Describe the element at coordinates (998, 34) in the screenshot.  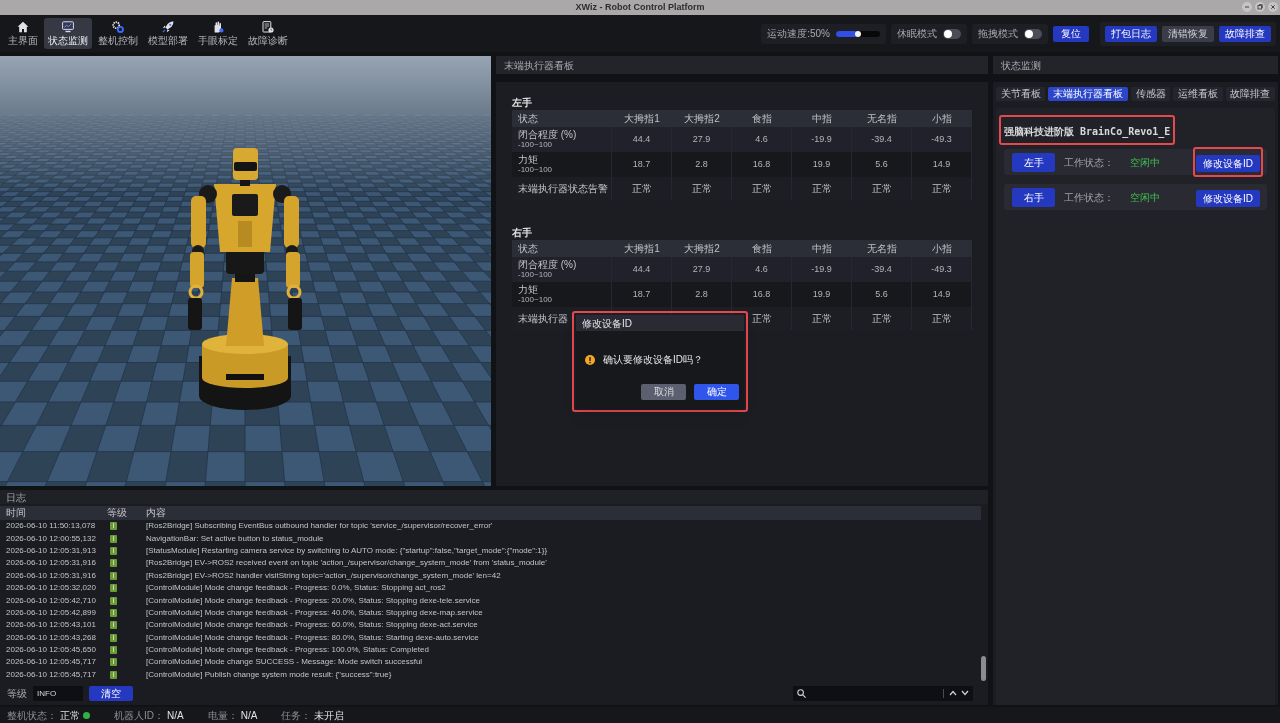
I see `toggle-label: 拖拽模式` at that location.